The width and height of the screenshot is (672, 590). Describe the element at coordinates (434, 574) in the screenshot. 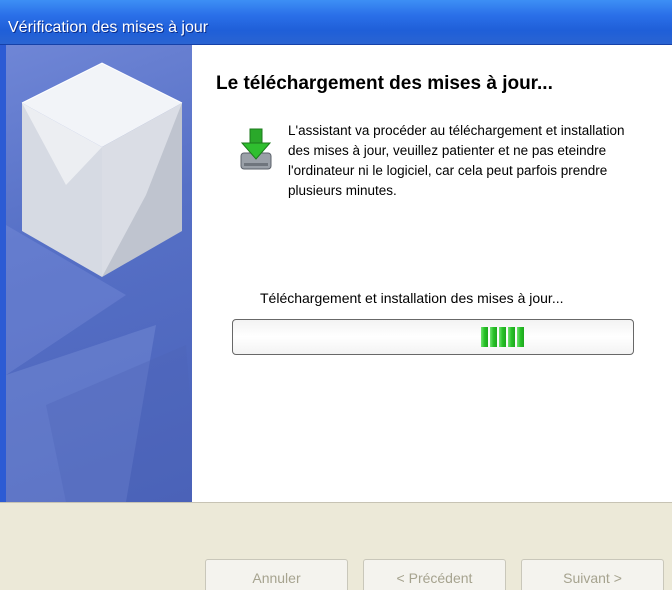

I see `back-button: < Précédent` at that location.